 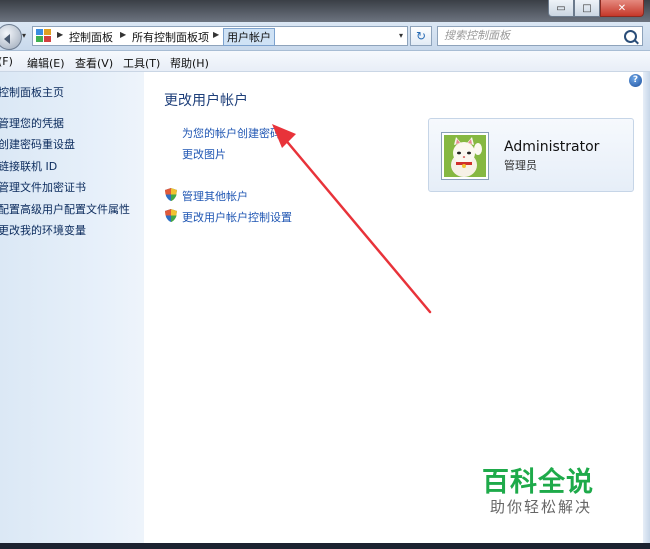 What do you see at coordinates (28, 166) in the screenshot?
I see `sidebar-item-link-online-id: 链接联机 ID` at bounding box center [28, 166].